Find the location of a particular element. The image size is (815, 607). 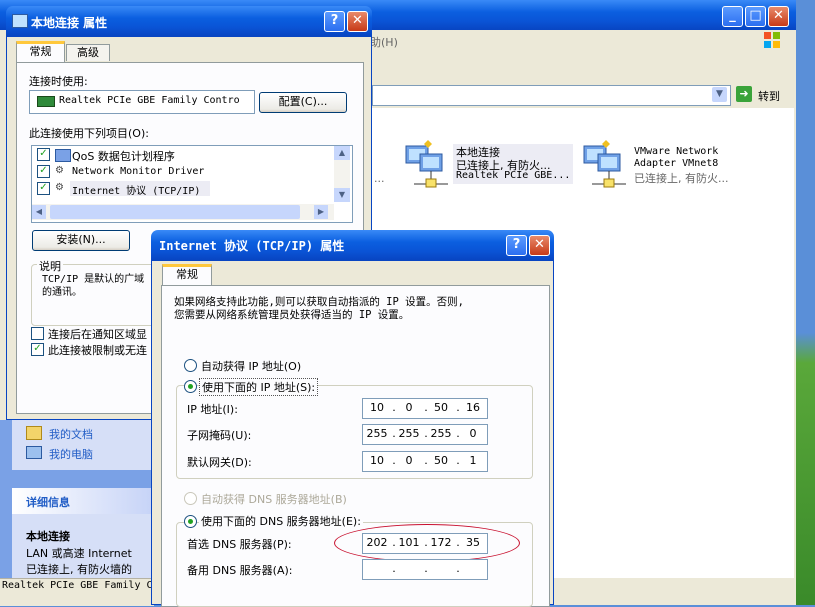

mask-octet: 0 is located at coordinates (473, 433).